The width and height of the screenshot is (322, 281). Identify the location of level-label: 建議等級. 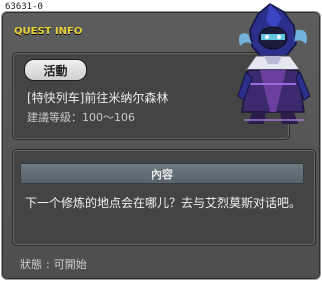
(49, 117).